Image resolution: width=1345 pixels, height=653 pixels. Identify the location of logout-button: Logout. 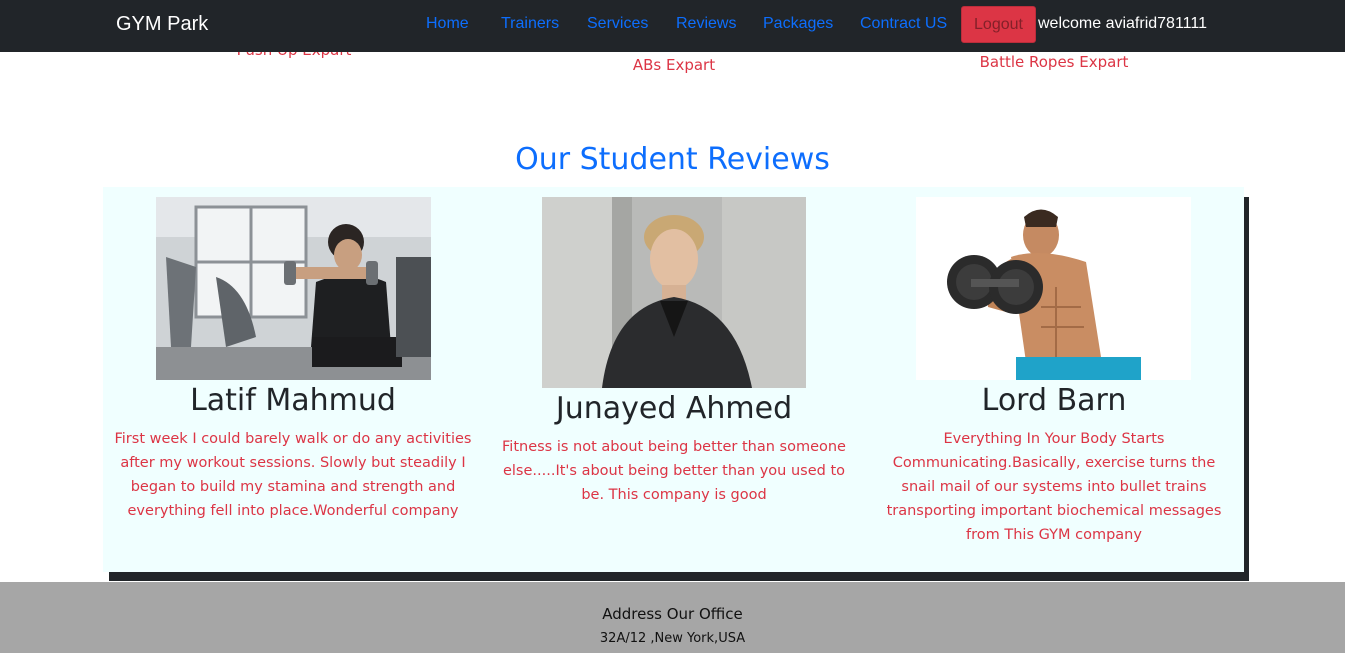
(998, 24).